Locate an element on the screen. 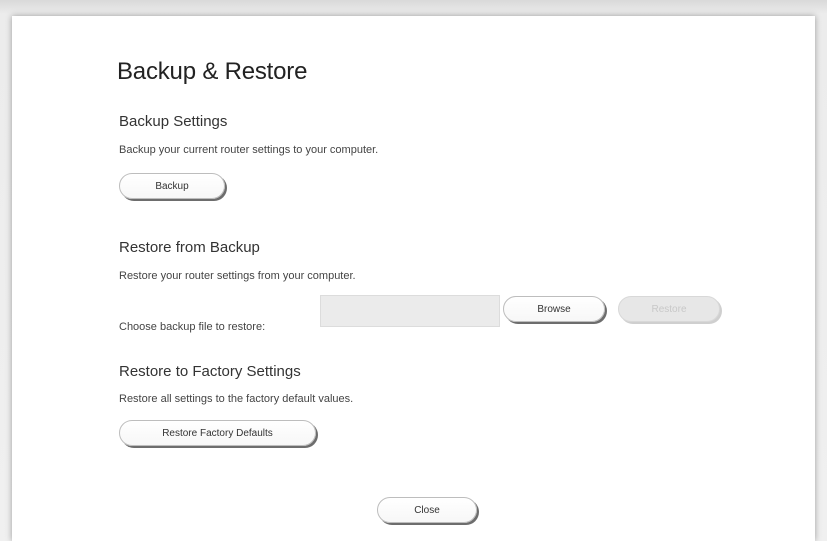 This screenshot has width=827, height=541. restore-factory-defaults-button: Restore Factory Defaults is located at coordinates (217, 433).